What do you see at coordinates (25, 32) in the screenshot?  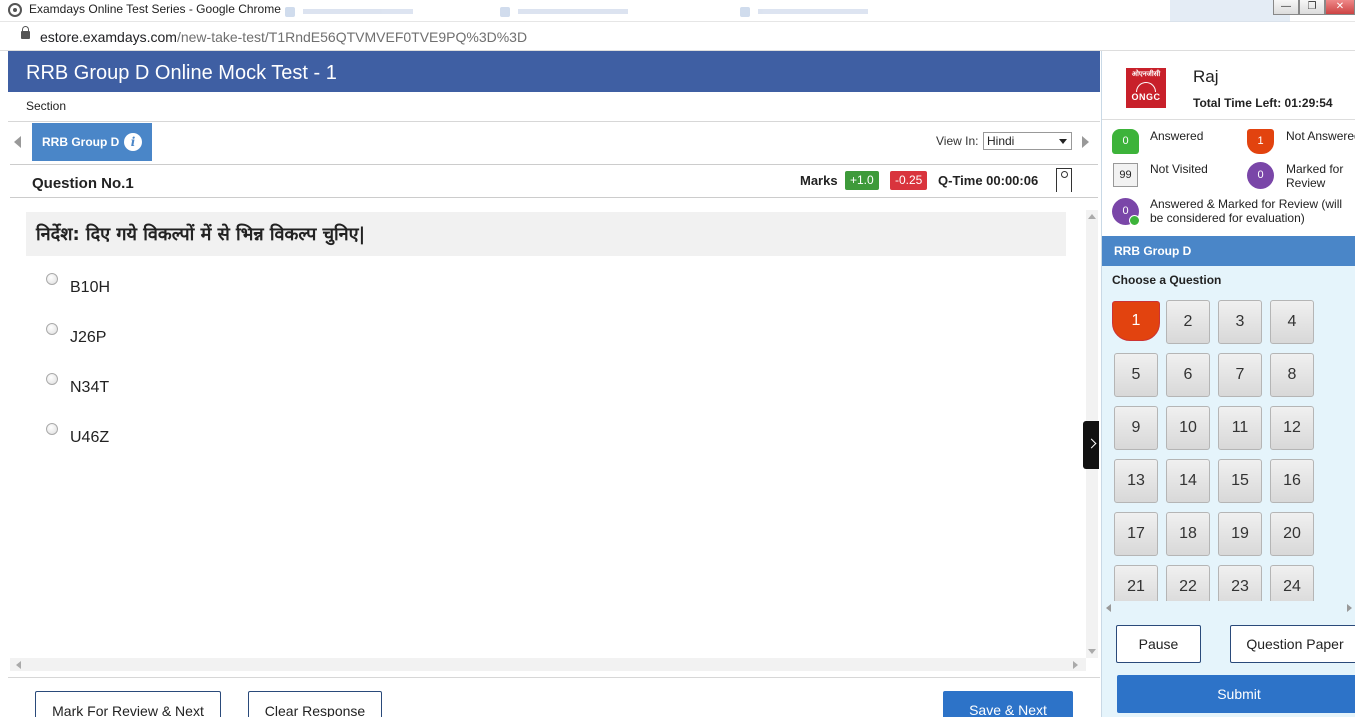 I see `lock-icon` at bounding box center [25, 32].